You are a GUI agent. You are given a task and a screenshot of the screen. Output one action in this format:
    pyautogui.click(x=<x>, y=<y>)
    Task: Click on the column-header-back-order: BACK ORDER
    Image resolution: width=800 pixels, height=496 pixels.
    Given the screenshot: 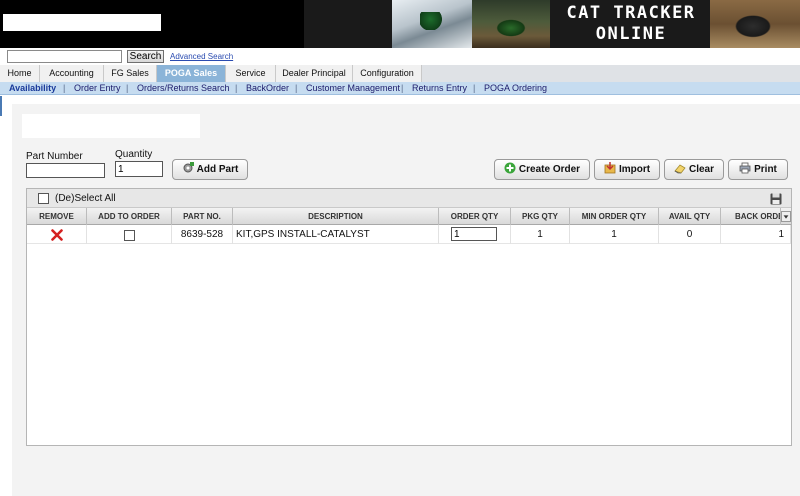 What is the action you would take?
    pyautogui.click(x=751, y=216)
    